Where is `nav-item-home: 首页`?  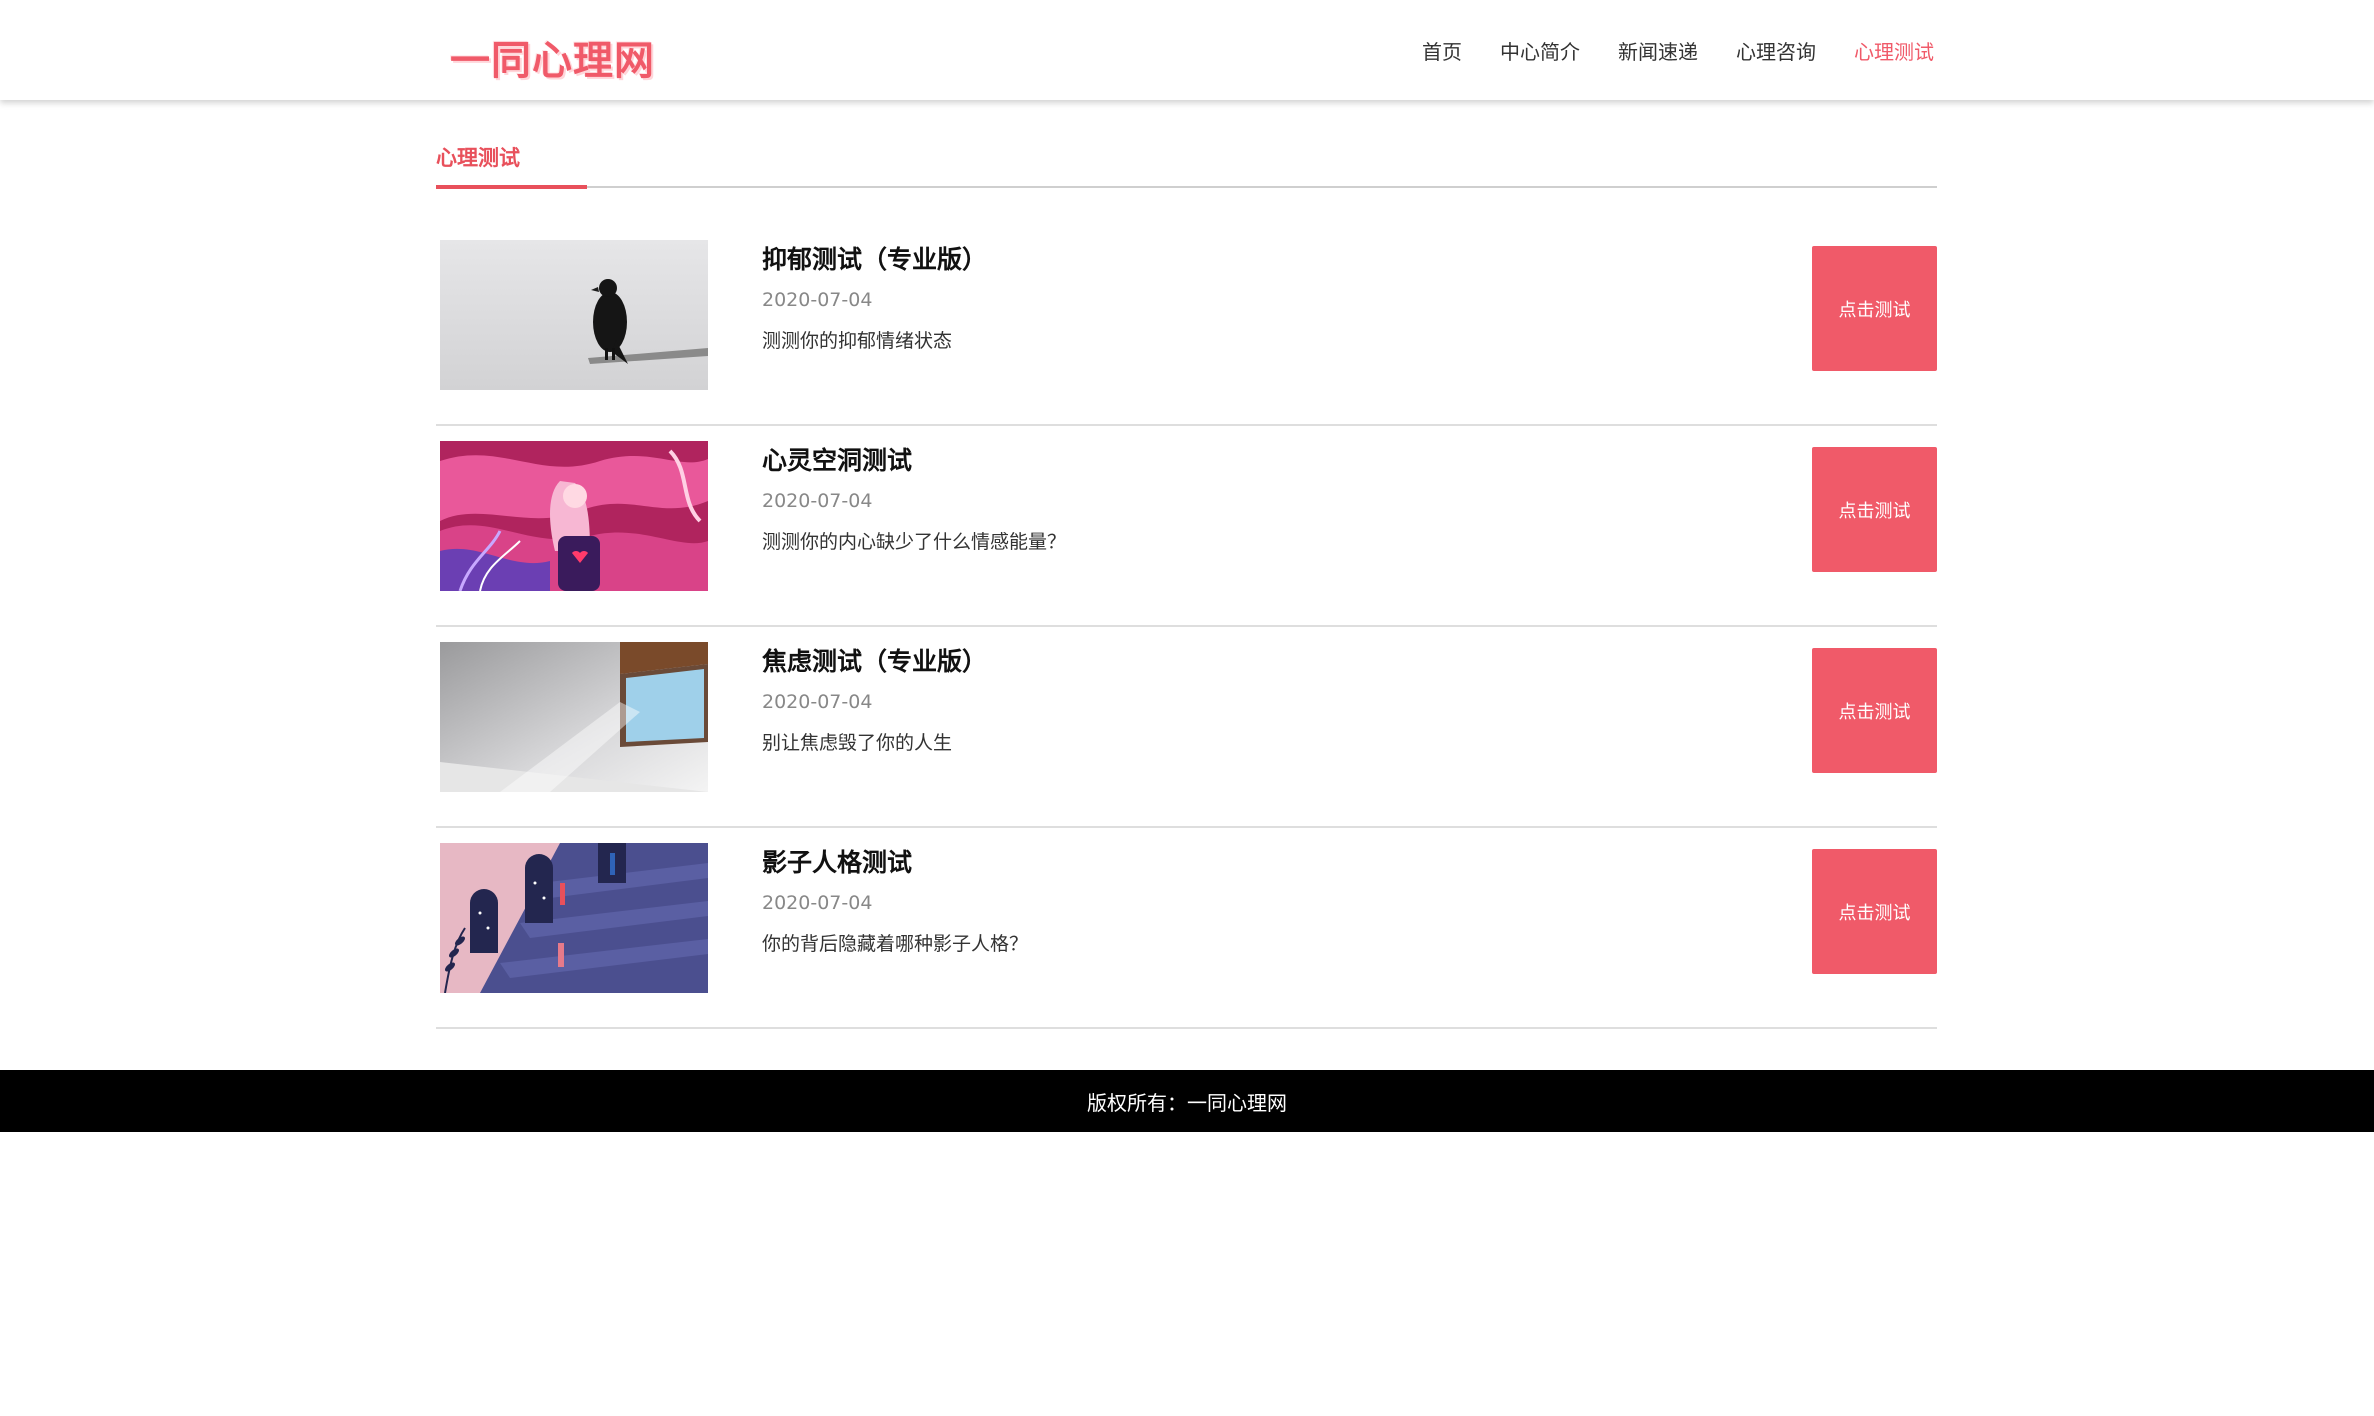 nav-item-home: 首页 is located at coordinates (1442, 50).